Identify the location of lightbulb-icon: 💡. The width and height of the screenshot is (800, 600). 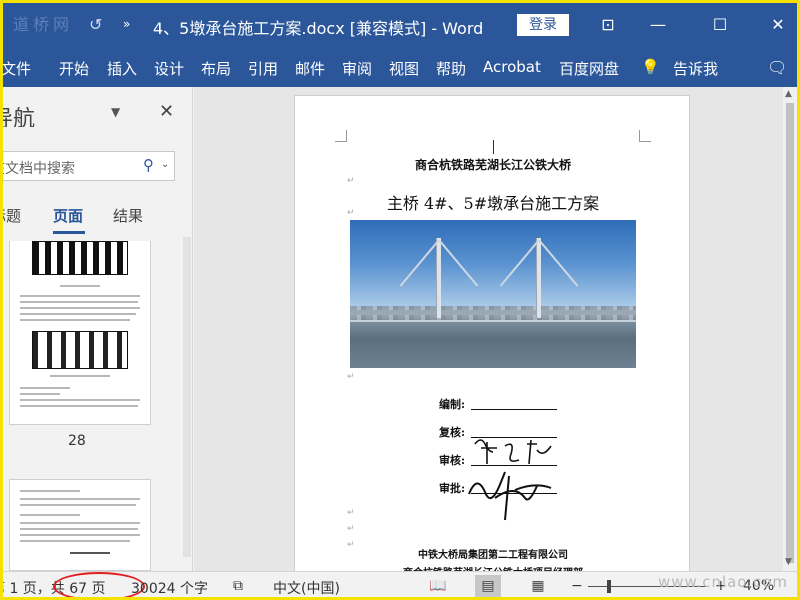
(650, 67).